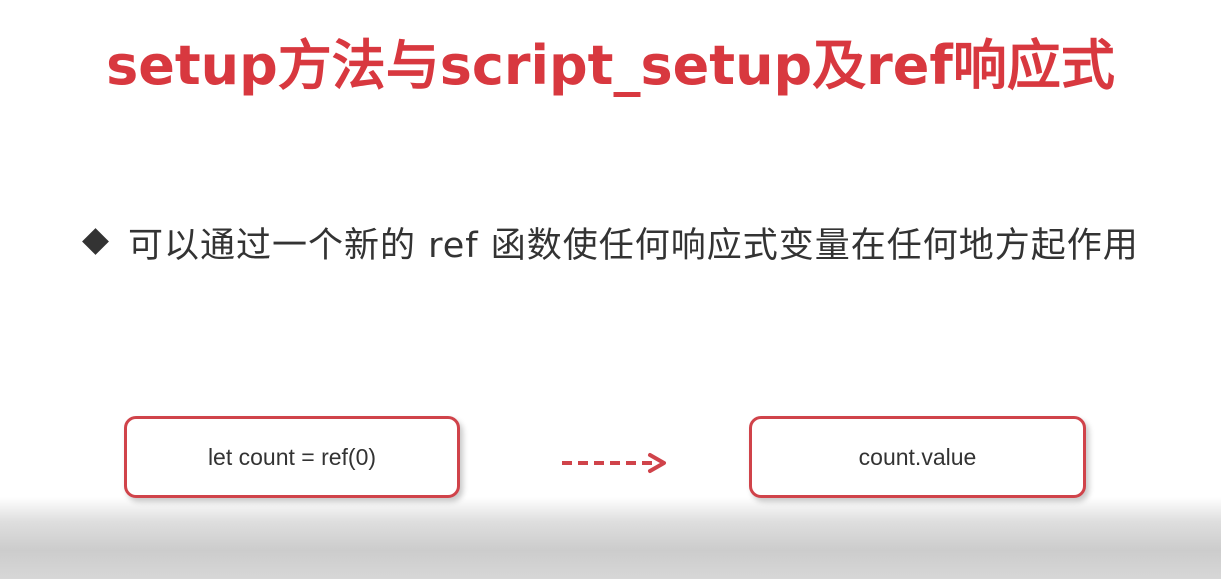 The width and height of the screenshot is (1221, 579). What do you see at coordinates (610, 65) in the screenshot?
I see `slide-title: setup方法与script_setup及ref响应式` at bounding box center [610, 65].